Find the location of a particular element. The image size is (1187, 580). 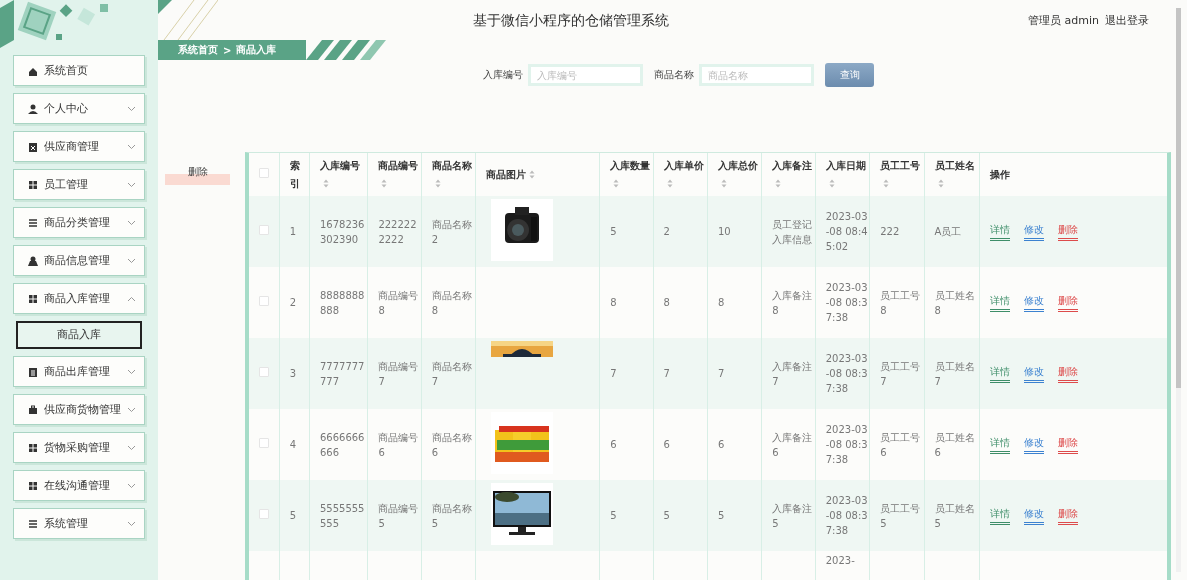

table-cell: 4 is located at coordinates (293, 444).